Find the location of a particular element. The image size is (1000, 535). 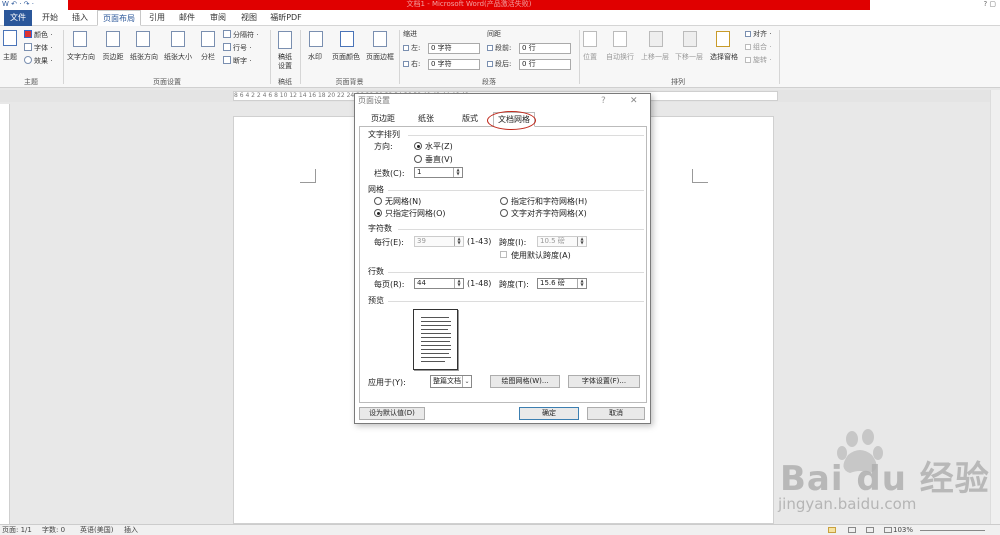

margins-button: 页边距 is located at coordinates (113, 57).